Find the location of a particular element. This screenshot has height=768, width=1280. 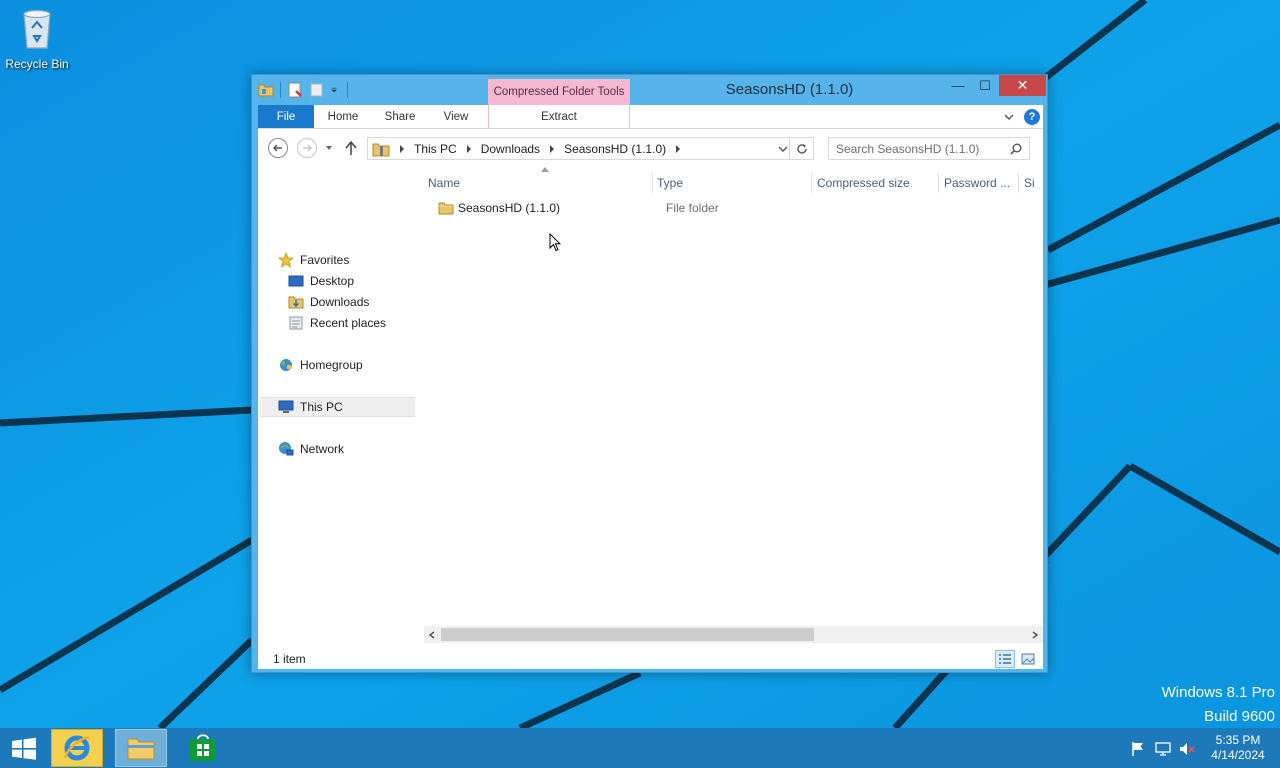

column-header-type: Type is located at coordinates (670, 183).